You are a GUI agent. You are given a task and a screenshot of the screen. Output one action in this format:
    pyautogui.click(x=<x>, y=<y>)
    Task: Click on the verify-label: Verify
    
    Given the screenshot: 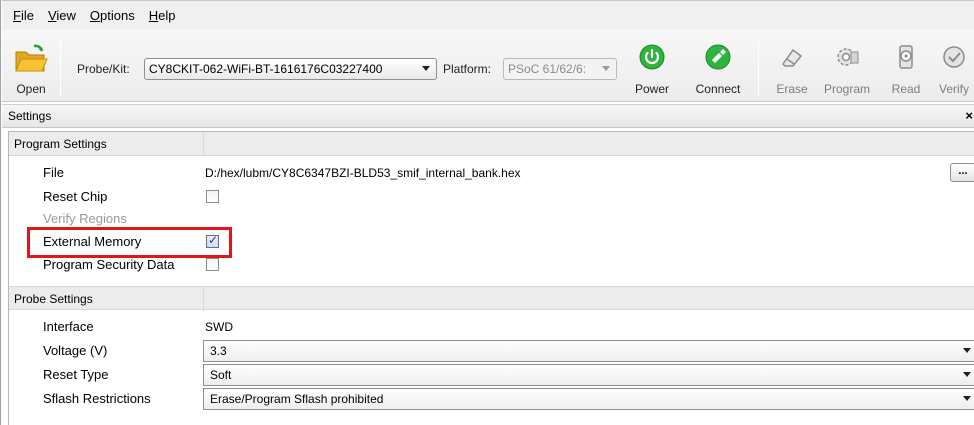 What is the action you would take?
    pyautogui.click(x=953, y=89)
    